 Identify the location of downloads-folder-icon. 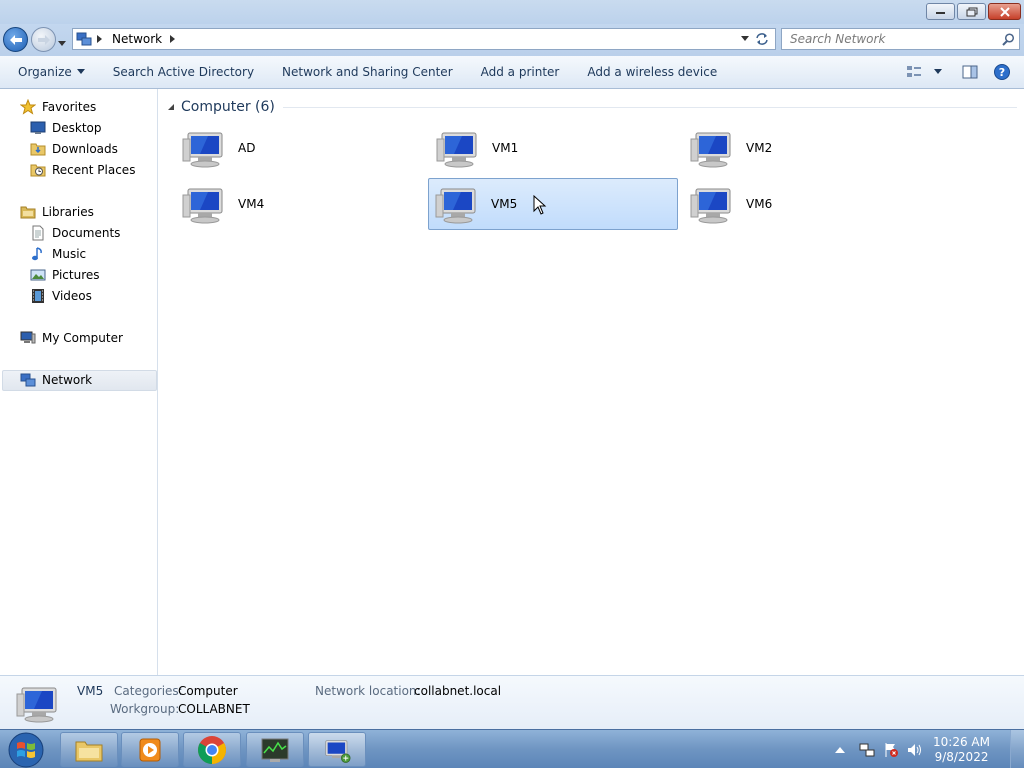
(38, 149).